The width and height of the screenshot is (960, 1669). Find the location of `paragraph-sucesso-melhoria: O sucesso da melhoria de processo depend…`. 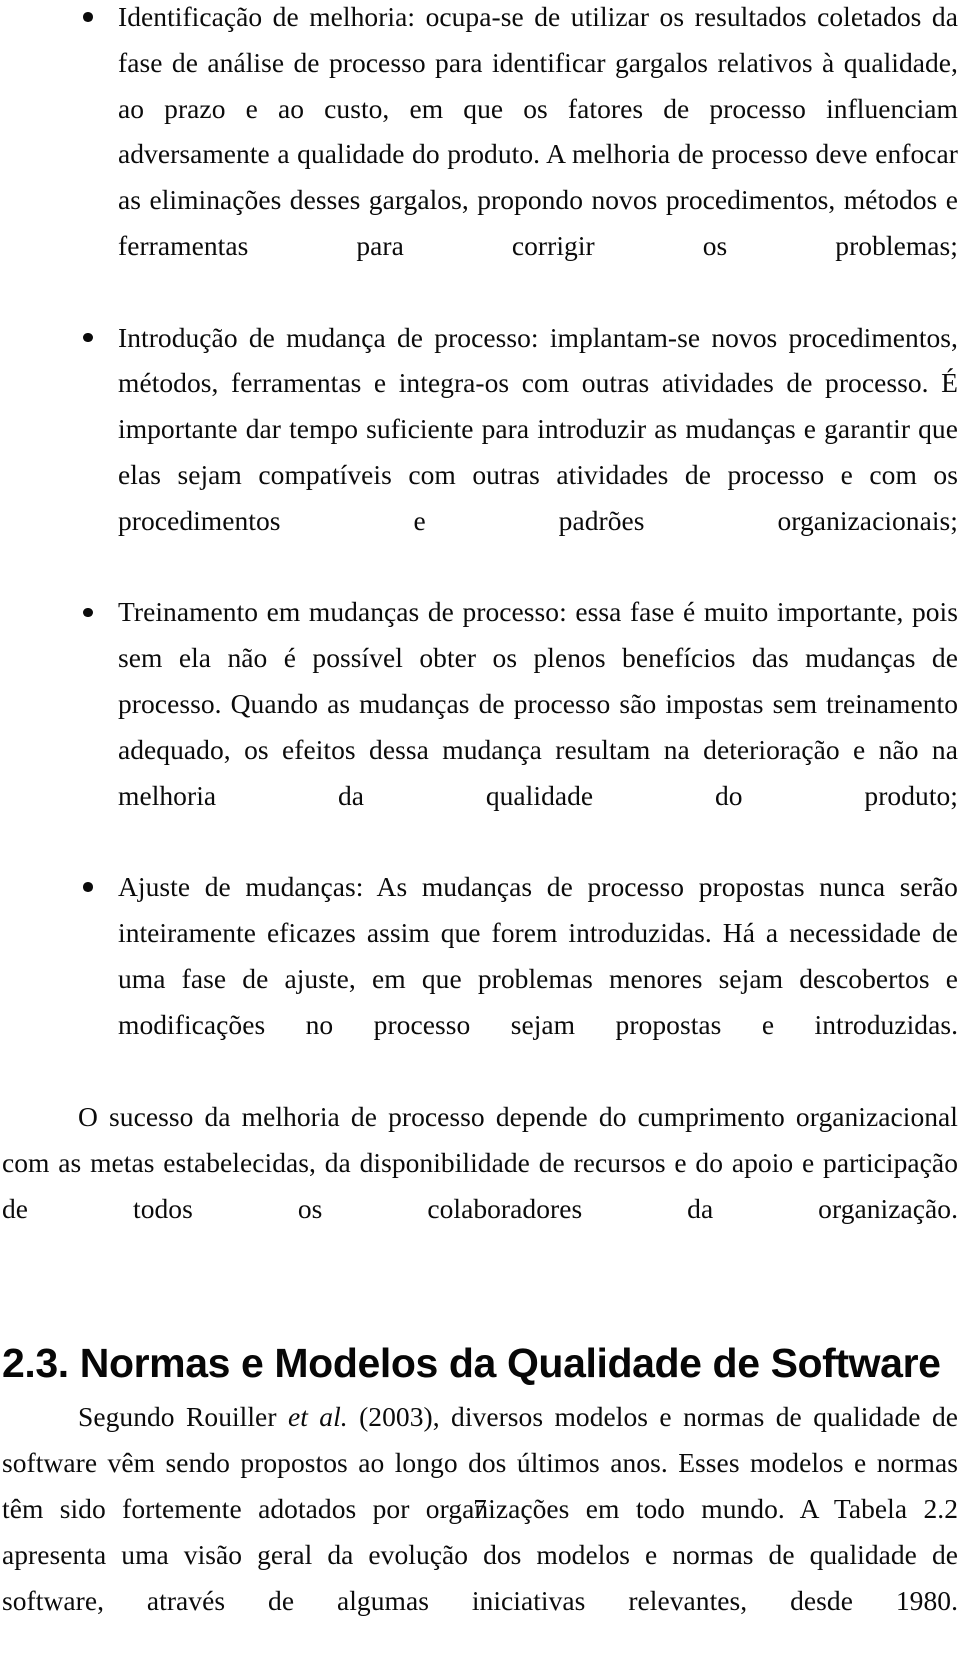

paragraph-sucesso-melhoria: O sucesso da melhoria de processo depend… is located at coordinates (480, 1162).